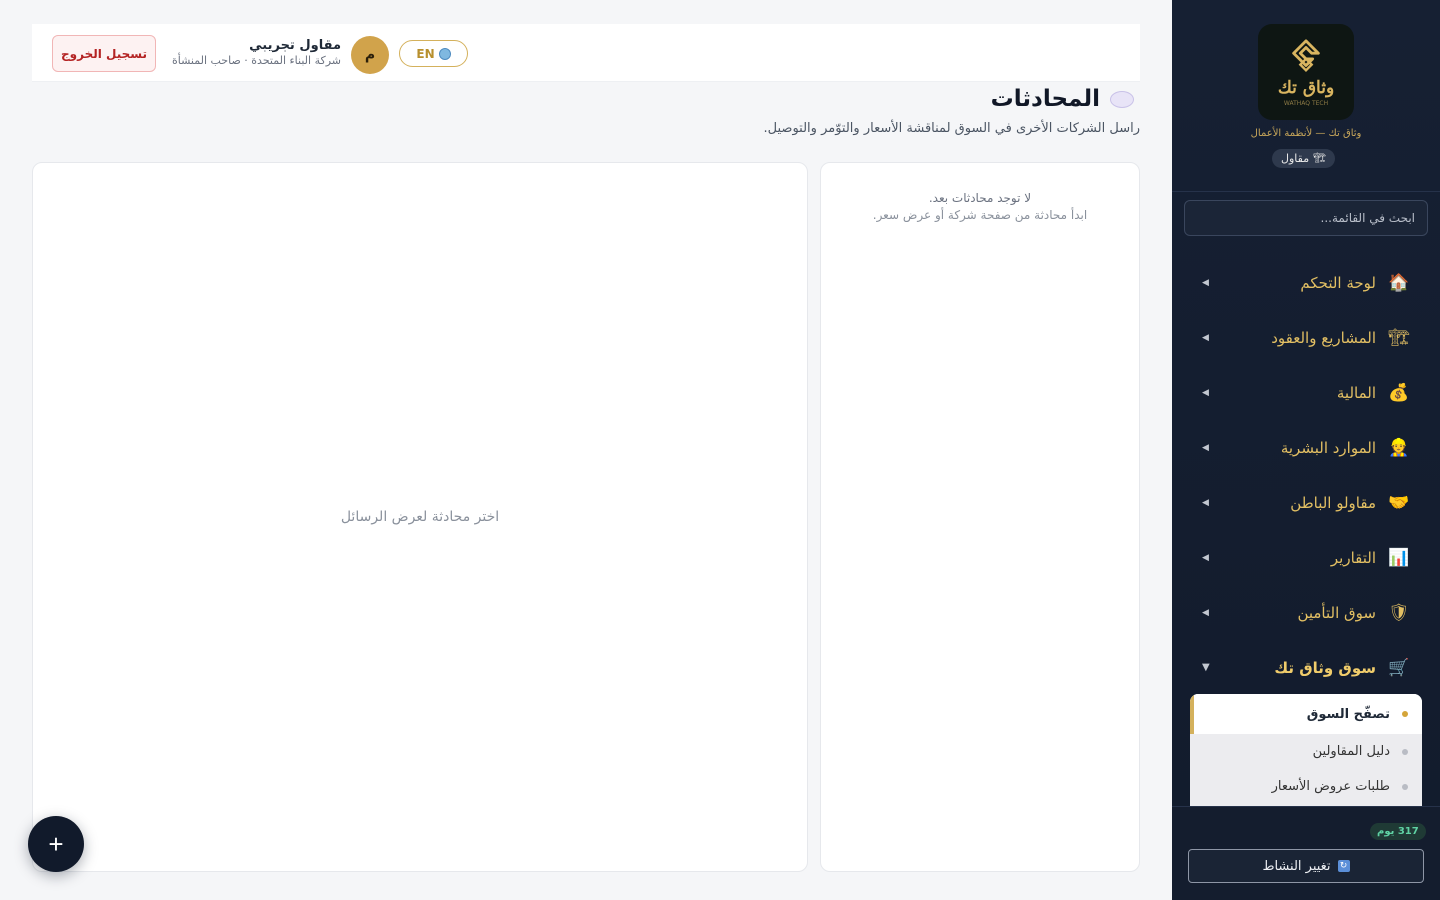 The height and width of the screenshot is (900, 1440). What do you see at coordinates (1323, 337) in the screenshot?
I see `sidebar-item-label: المشاريع والعقود` at bounding box center [1323, 337].